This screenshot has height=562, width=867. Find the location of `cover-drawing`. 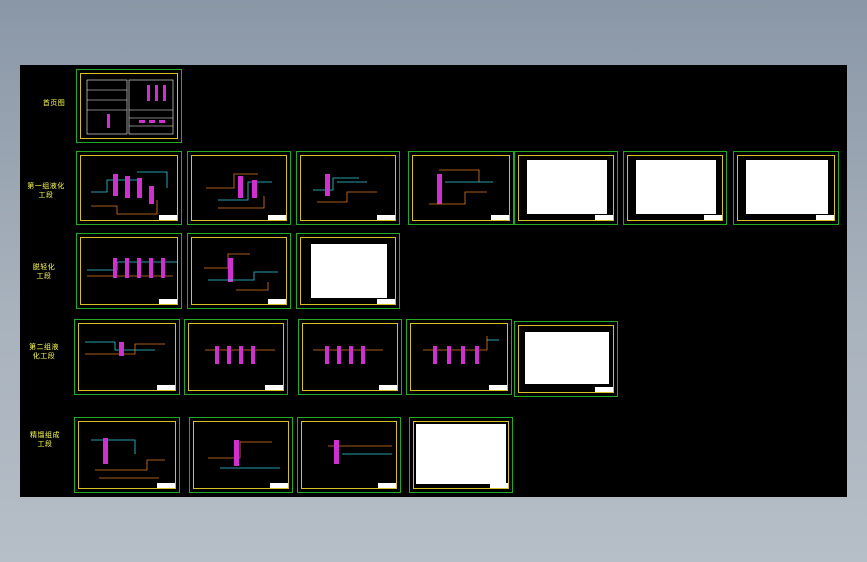

cover-drawing is located at coordinates (130, 107).